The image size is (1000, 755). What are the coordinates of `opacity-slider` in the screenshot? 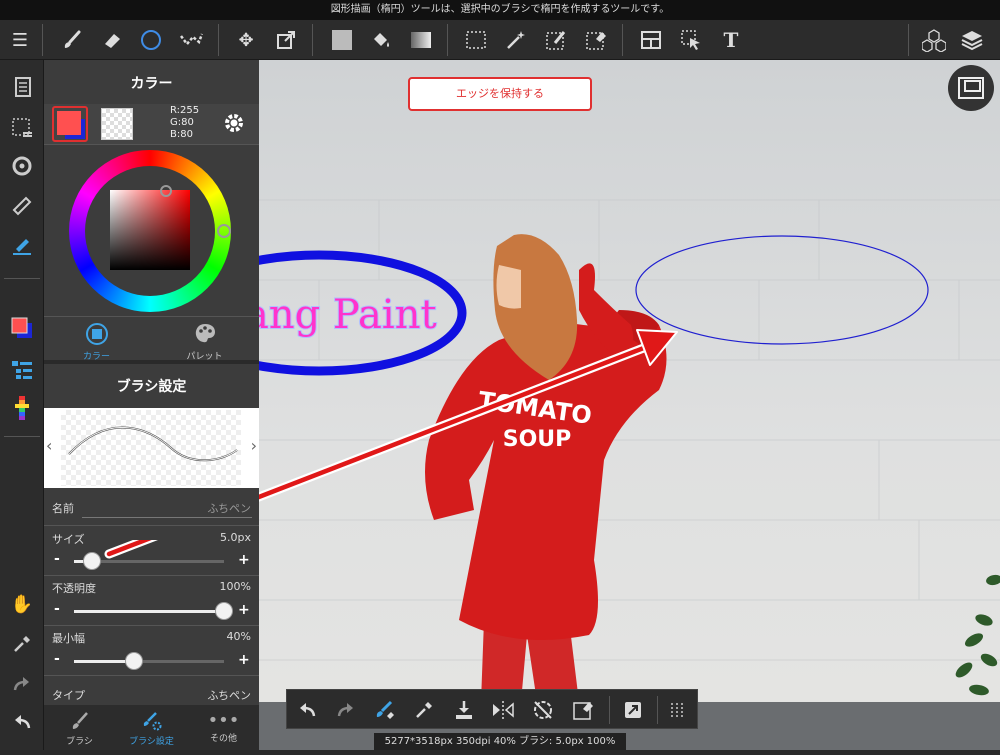 It's located at (153, 611).